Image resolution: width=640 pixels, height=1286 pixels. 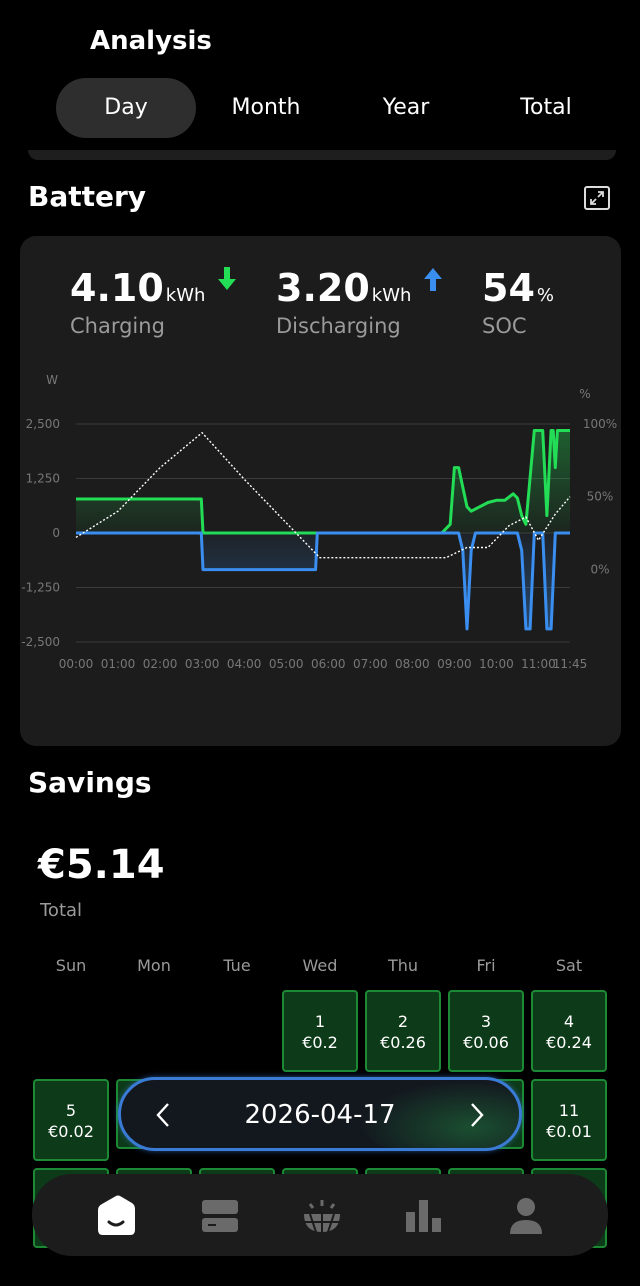 What do you see at coordinates (117, 326) in the screenshot?
I see `charging-label: Charging` at bounding box center [117, 326].